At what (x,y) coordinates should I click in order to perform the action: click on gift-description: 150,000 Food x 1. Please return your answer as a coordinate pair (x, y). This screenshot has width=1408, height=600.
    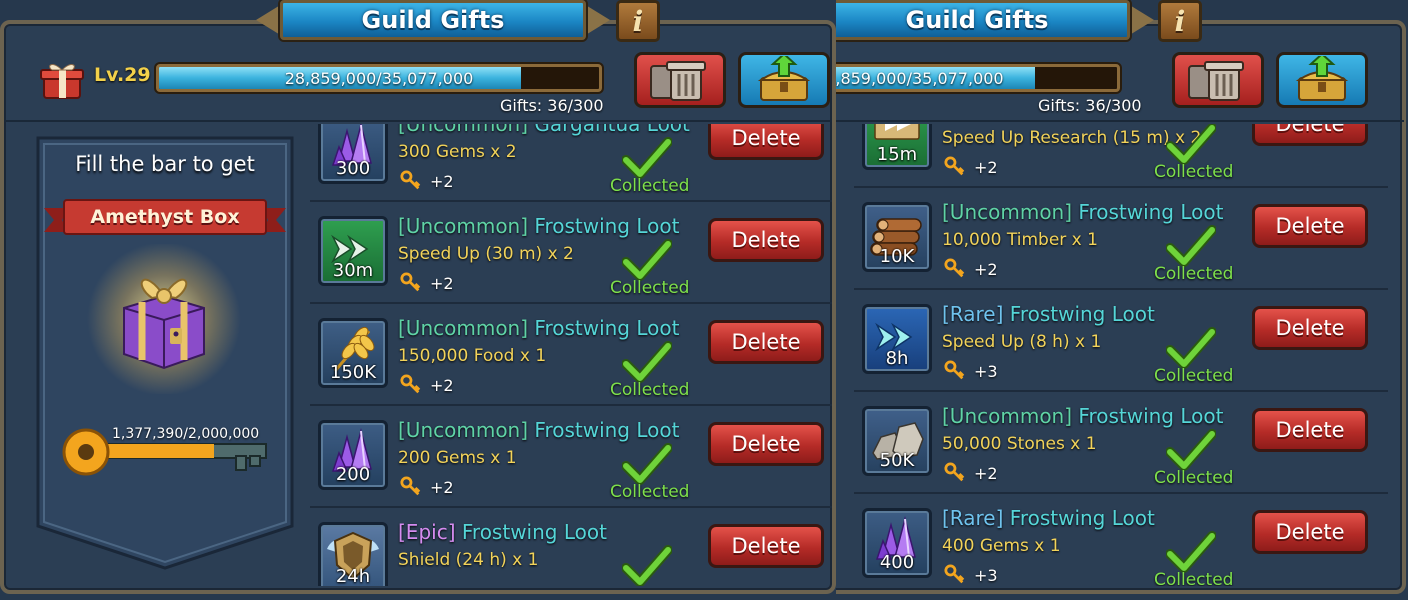
    Looking at the image, I should click on (472, 356).